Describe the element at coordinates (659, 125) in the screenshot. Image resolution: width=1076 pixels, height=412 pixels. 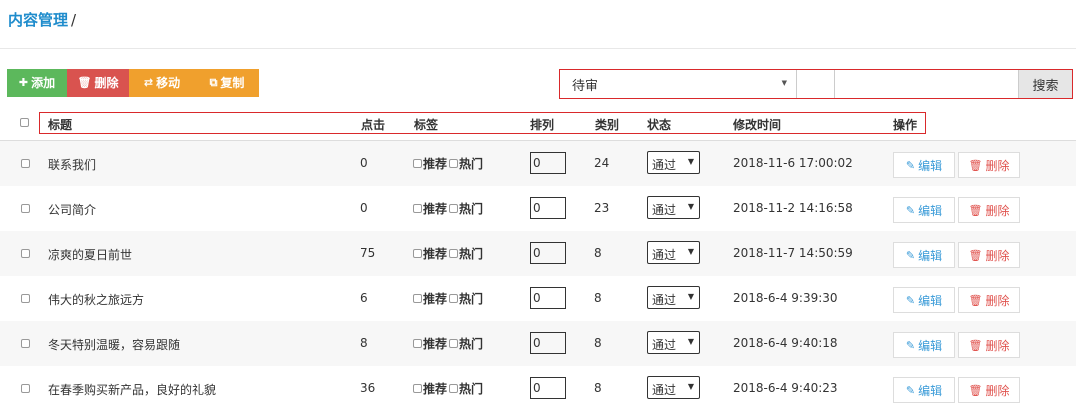
I see `header-status: 状态` at that location.